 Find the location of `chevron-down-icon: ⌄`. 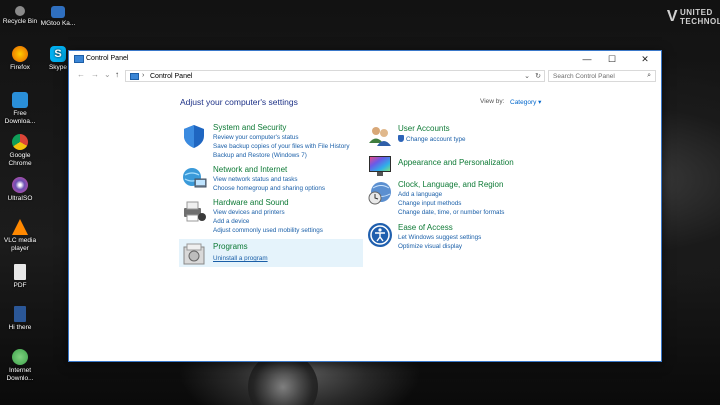

chevron-down-icon: ⌄ is located at coordinates (527, 76).